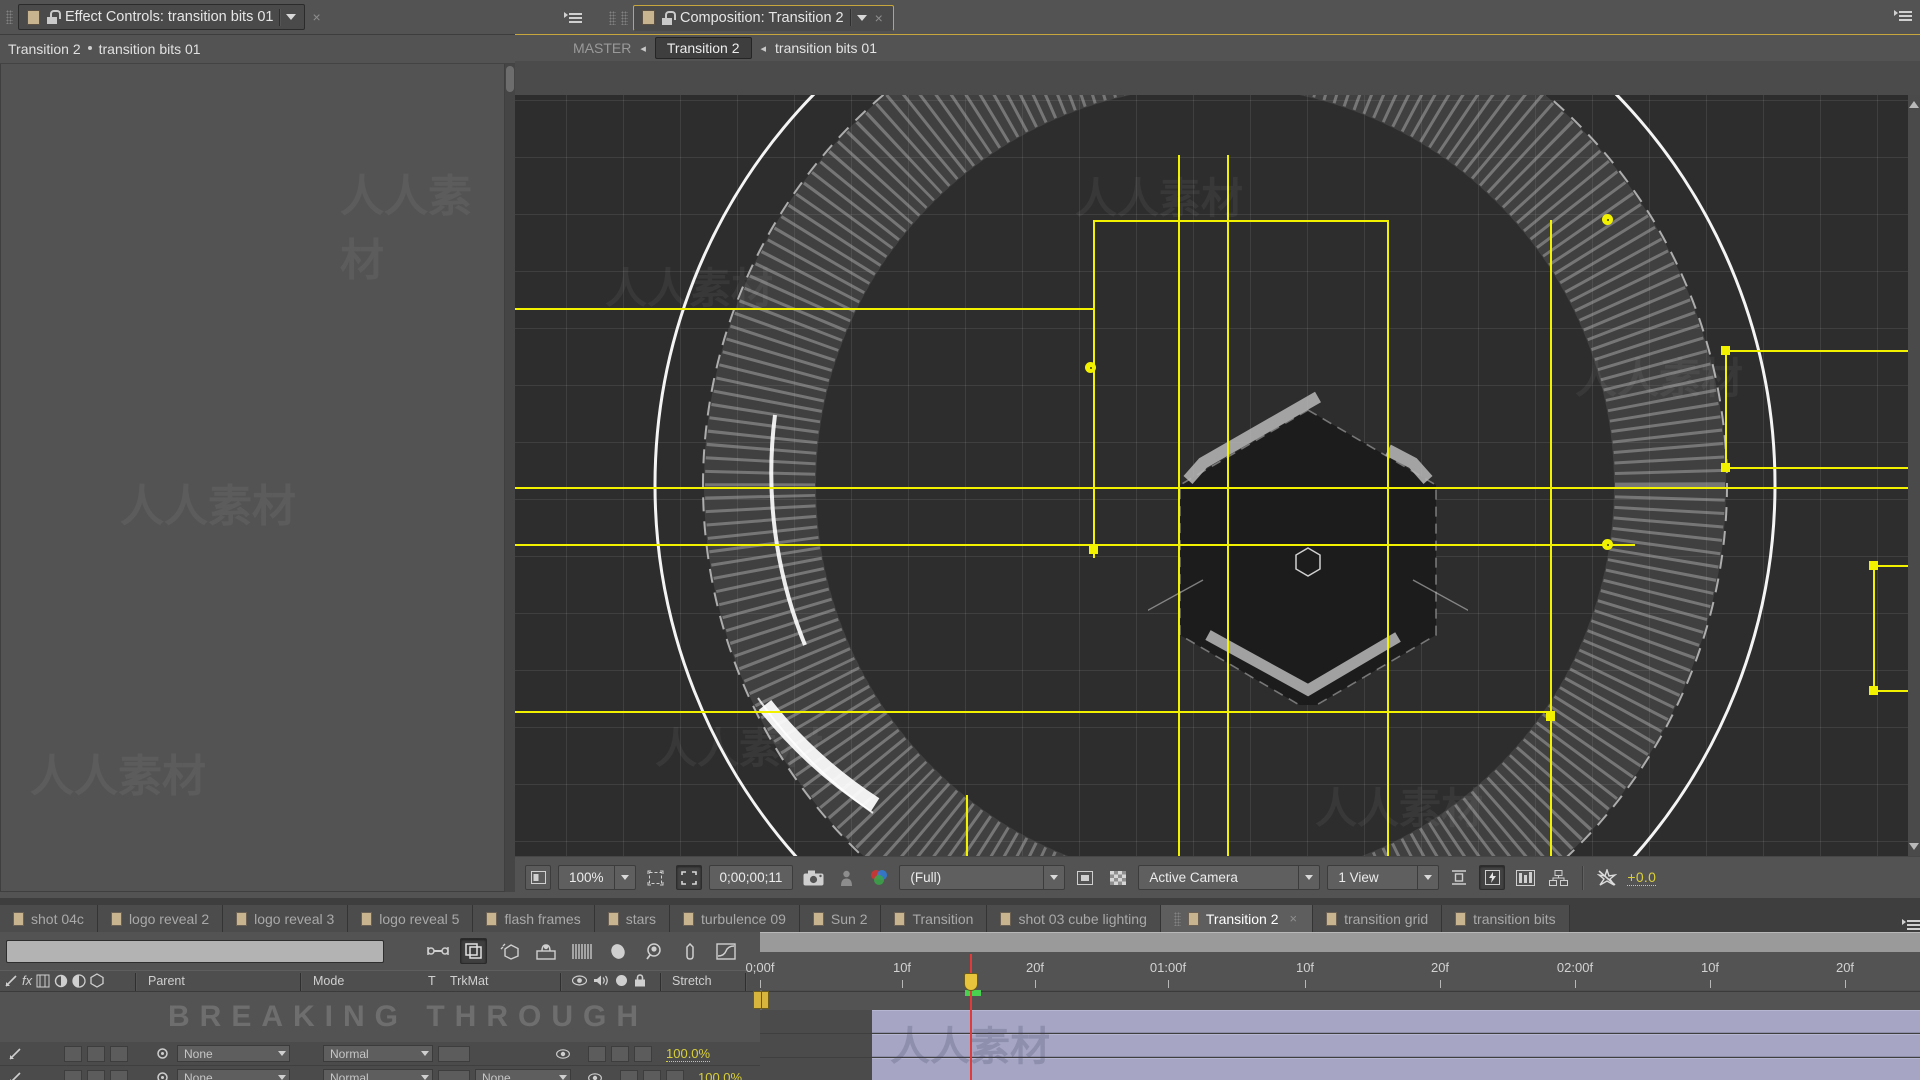  What do you see at coordinates (573, 18) in the screenshot?
I see `effect-controls-panel-menu-icon` at bounding box center [573, 18].